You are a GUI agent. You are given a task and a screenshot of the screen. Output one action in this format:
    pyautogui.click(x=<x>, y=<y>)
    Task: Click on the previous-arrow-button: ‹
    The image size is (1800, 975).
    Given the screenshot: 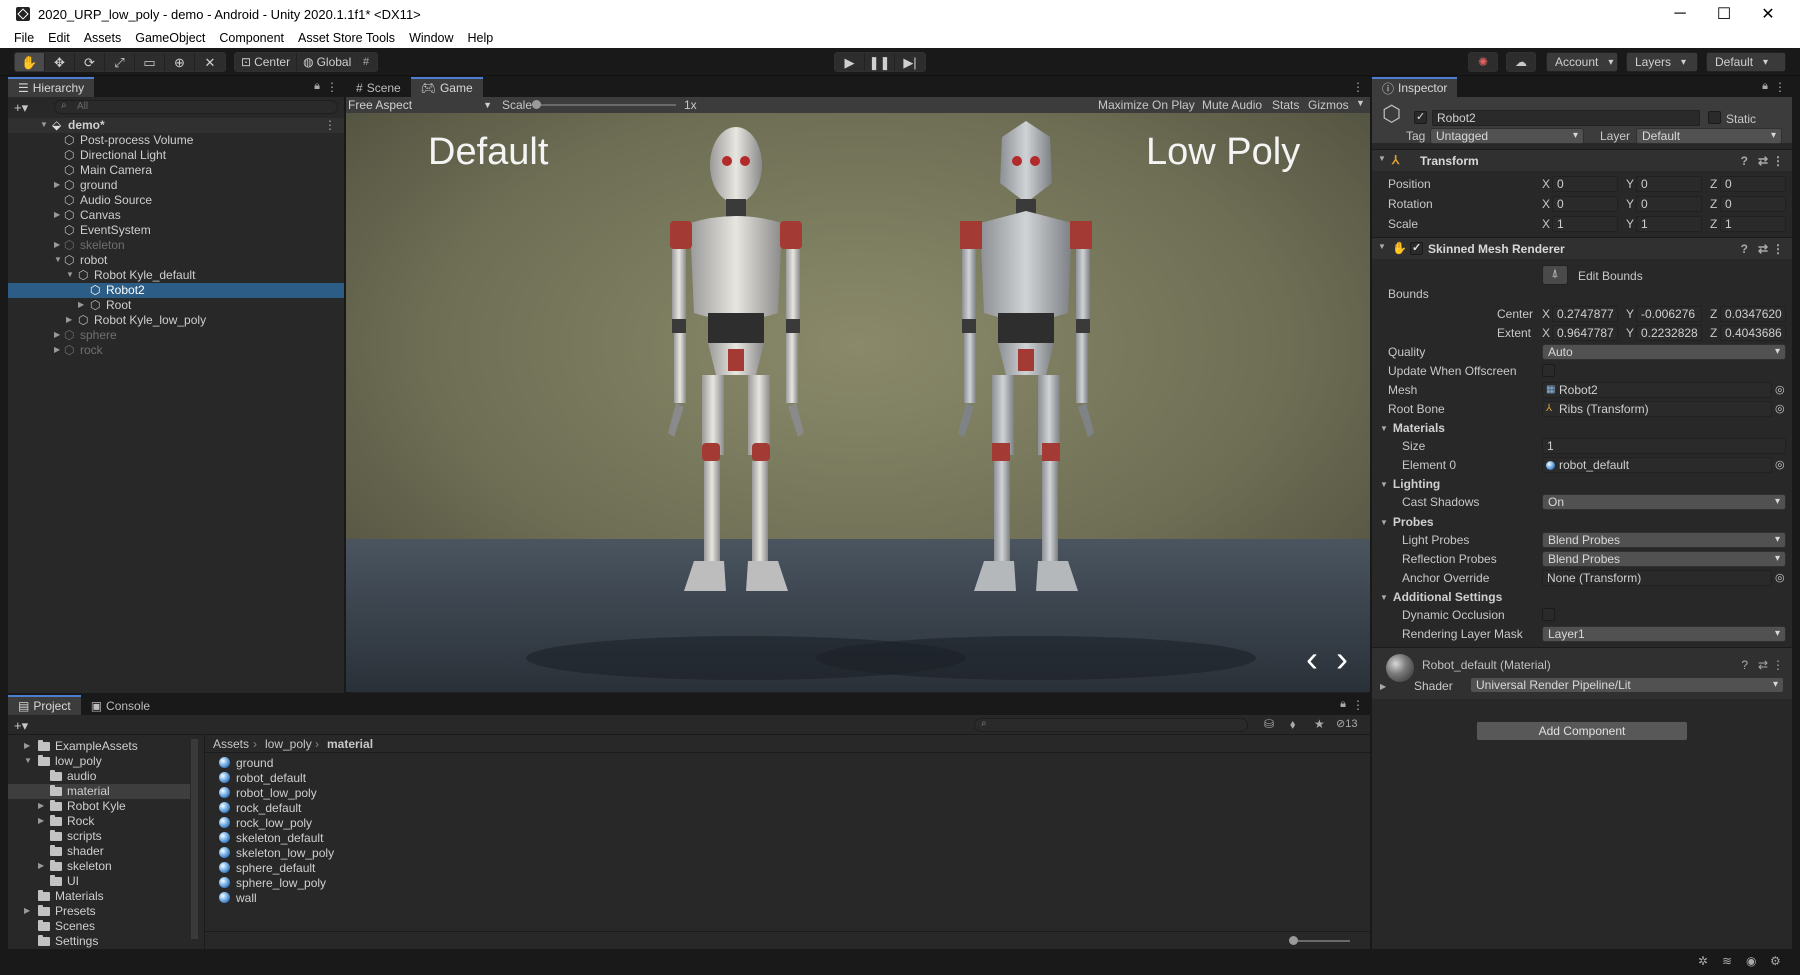 What is the action you would take?
    pyautogui.click(x=1312, y=659)
    